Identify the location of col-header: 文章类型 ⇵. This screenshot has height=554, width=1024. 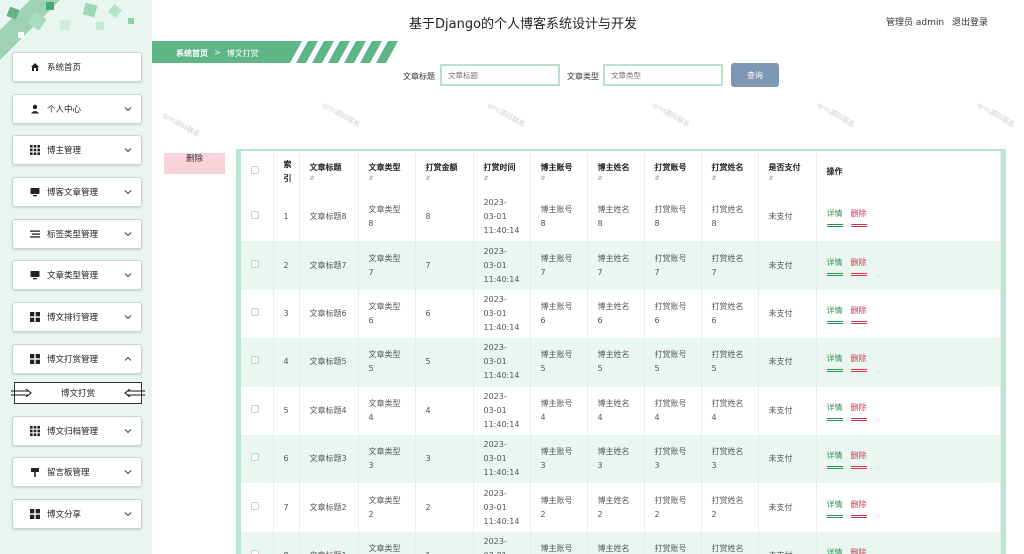
(387, 172).